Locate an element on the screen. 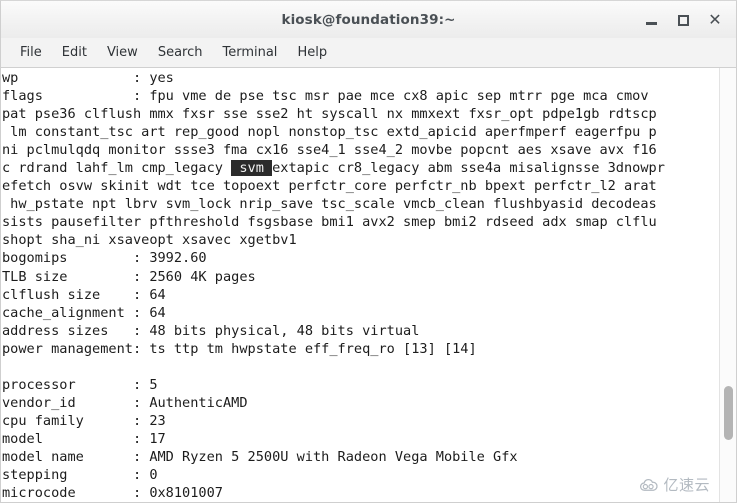 Image resolution: width=737 pixels, height=503 pixels. terminal-line: cache_alignment : 64 is located at coordinates (360, 313).